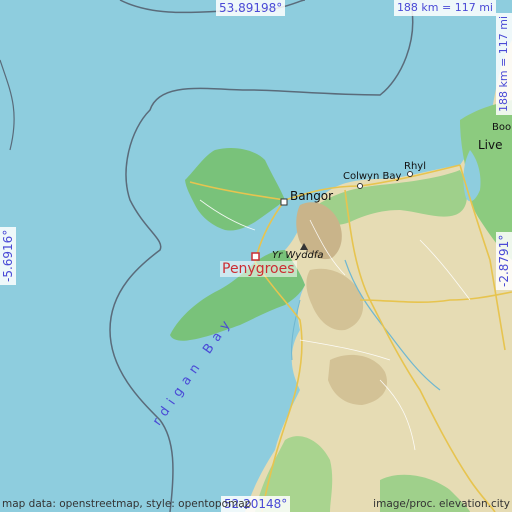 The image size is (512, 512). I want to click on town-label-bangor: Bangor, so click(312, 196).